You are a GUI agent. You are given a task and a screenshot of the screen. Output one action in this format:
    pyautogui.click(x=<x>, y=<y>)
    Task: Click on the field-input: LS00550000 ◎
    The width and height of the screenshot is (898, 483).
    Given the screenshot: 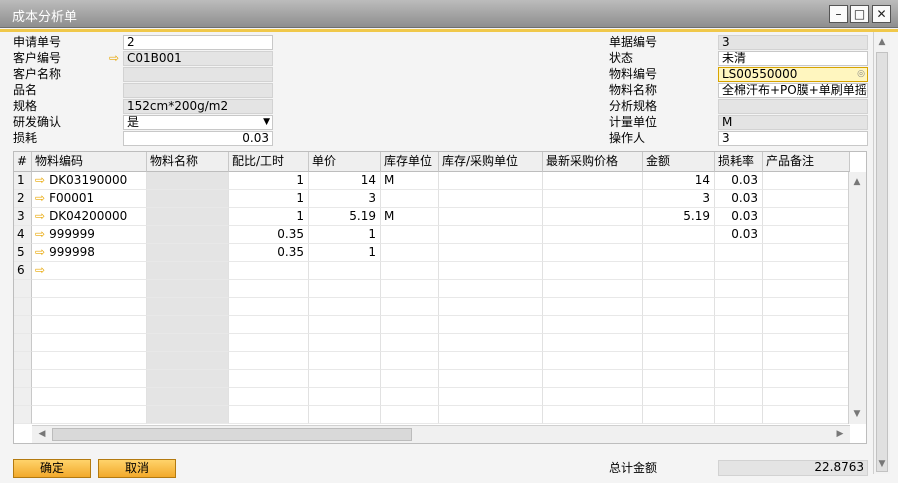 What is the action you would take?
    pyautogui.click(x=793, y=74)
    